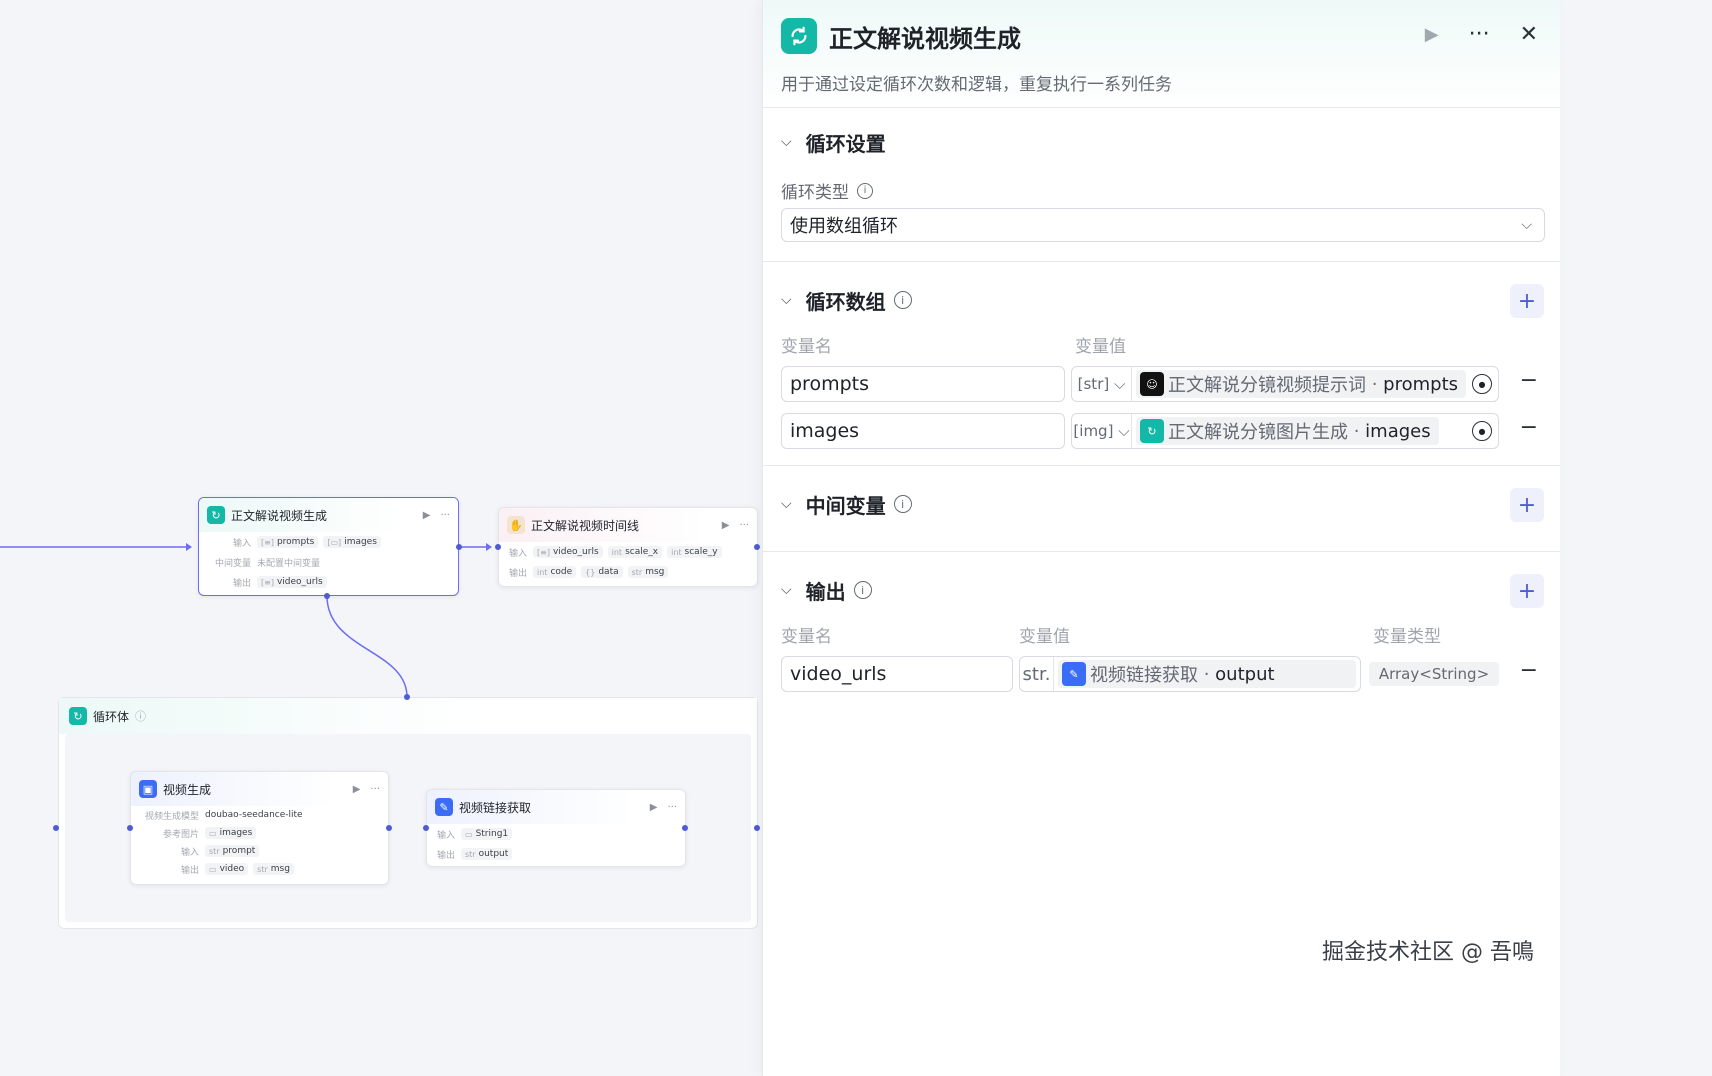 This screenshot has width=1712, height=1076. What do you see at coordinates (1102, 384) in the screenshot?
I see `type-select: [str] ⌵` at bounding box center [1102, 384].